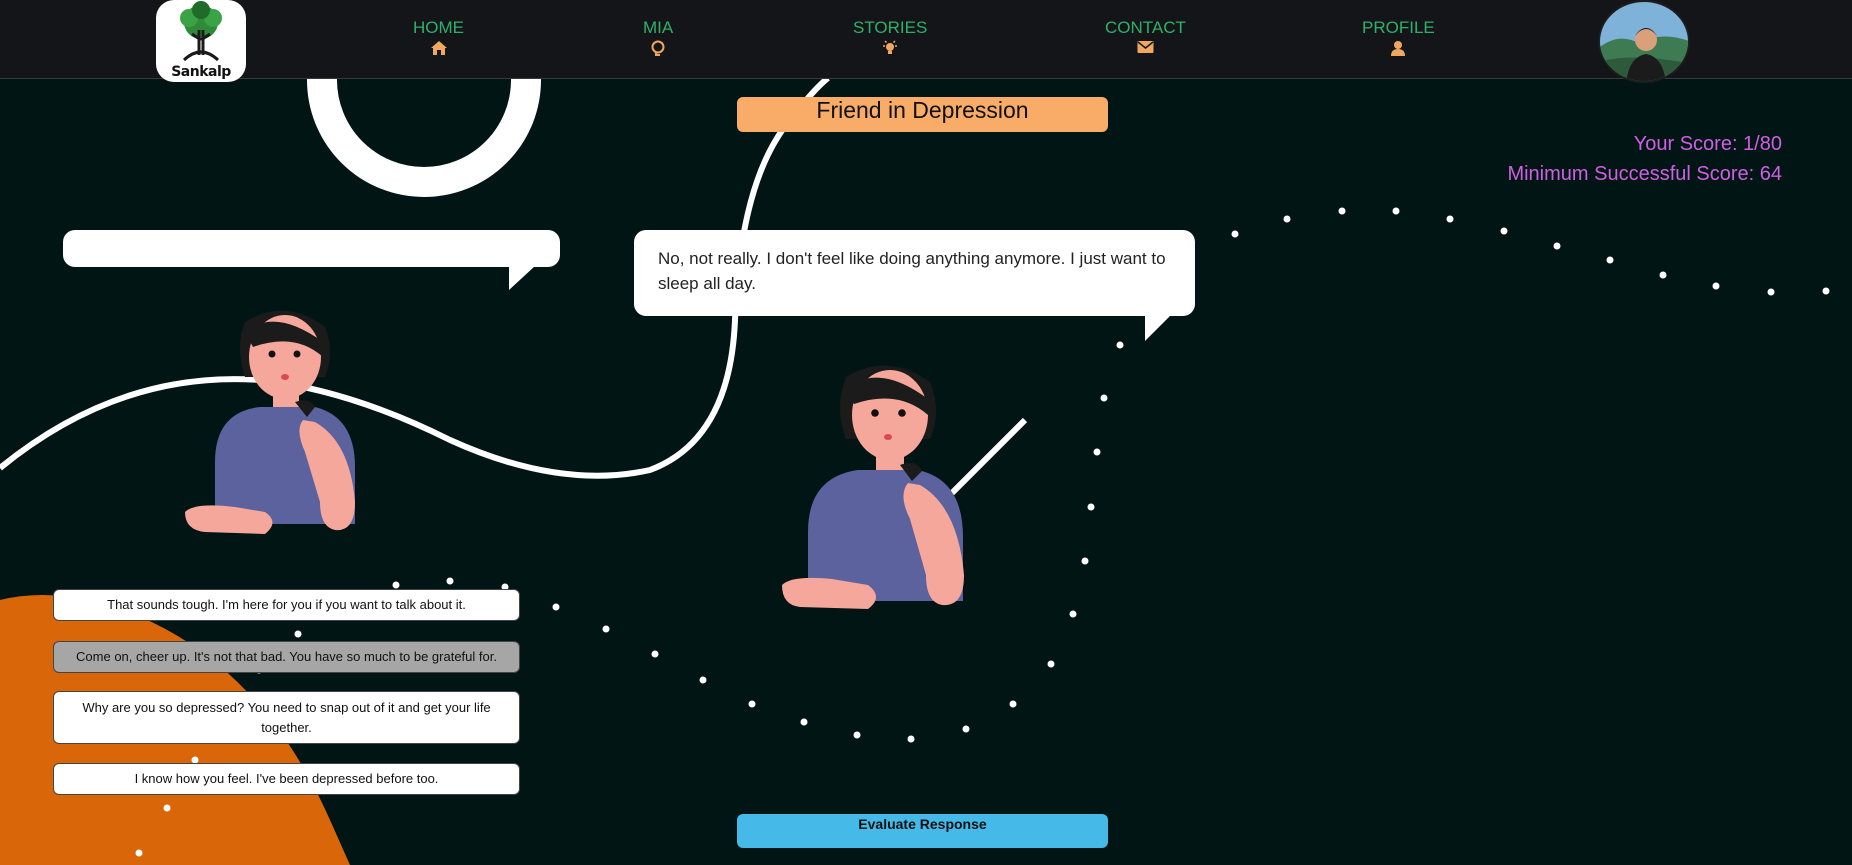 This screenshot has width=1852, height=865. Describe the element at coordinates (922, 114) in the screenshot. I see `scenario-title: Friend in Depression` at that location.